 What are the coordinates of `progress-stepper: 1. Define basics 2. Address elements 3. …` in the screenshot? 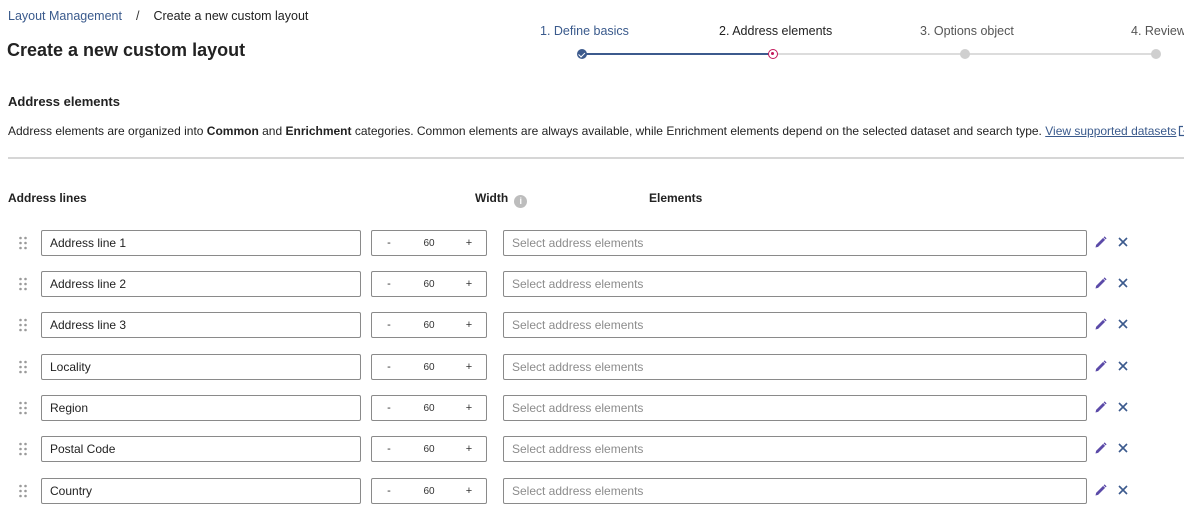 It's located at (862, 44).